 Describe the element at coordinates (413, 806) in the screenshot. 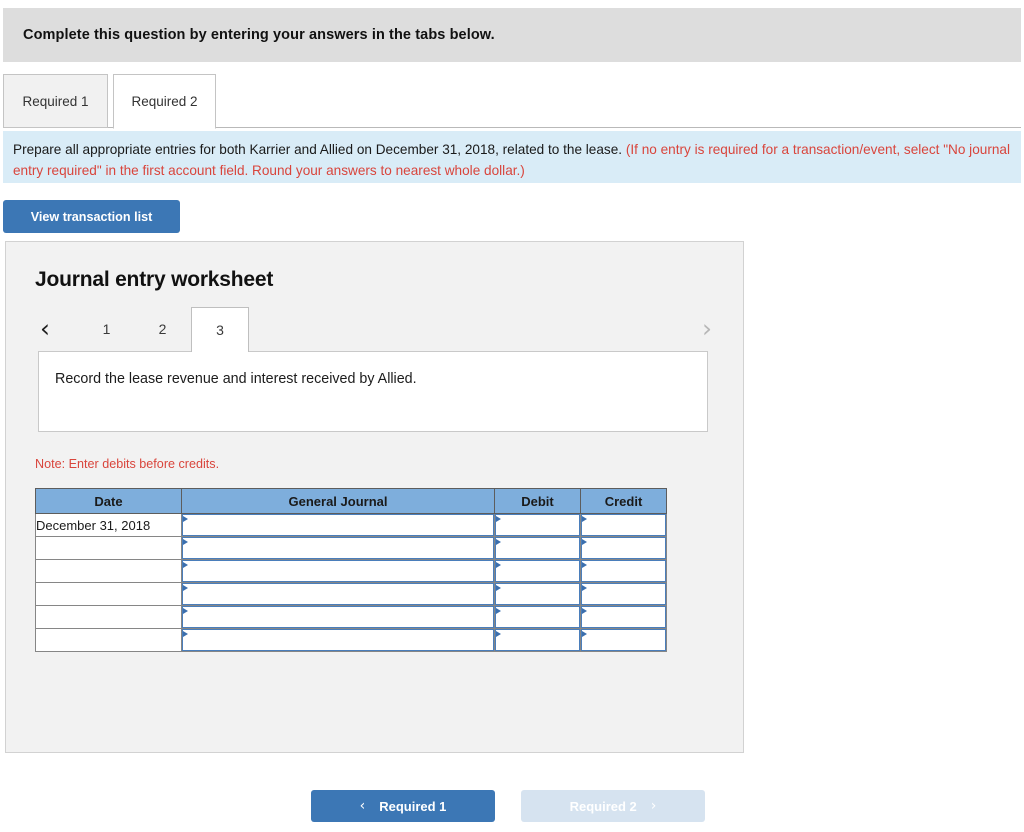

I see `nav-prev-label: Required 1` at that location.